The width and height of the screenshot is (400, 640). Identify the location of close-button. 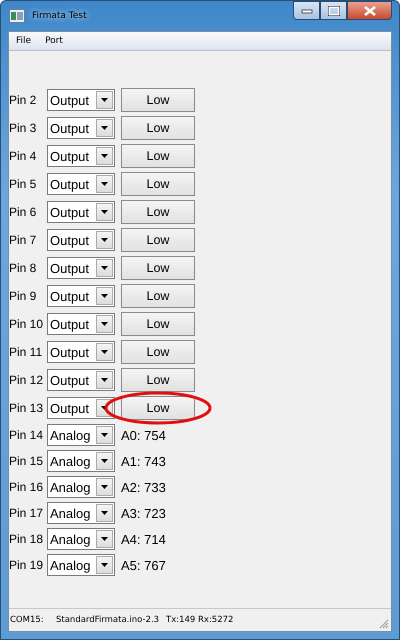
(369, 10).